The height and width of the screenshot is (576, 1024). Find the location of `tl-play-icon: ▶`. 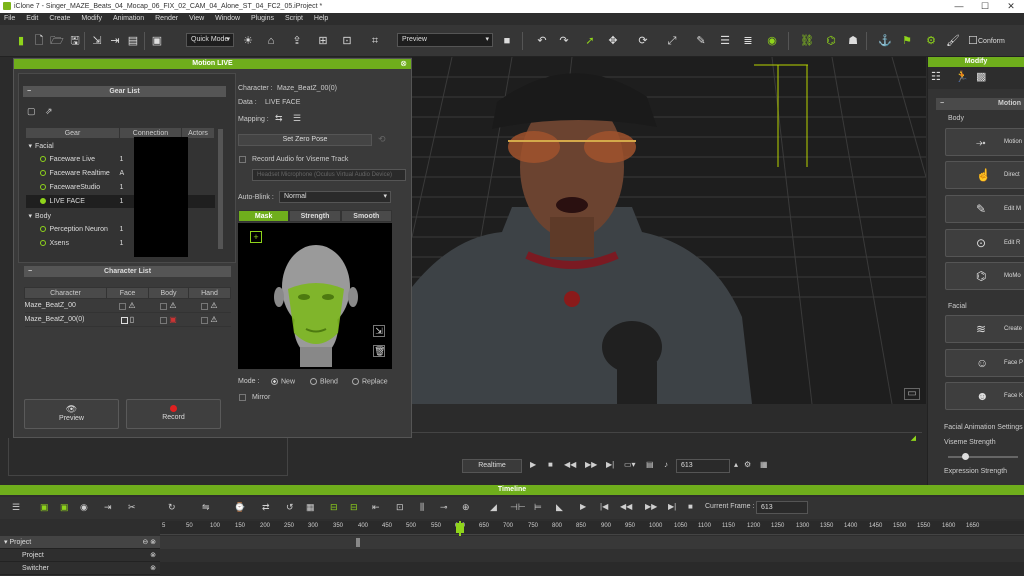

tl-play-icon: ▶ is located at coordinates (583, 506).